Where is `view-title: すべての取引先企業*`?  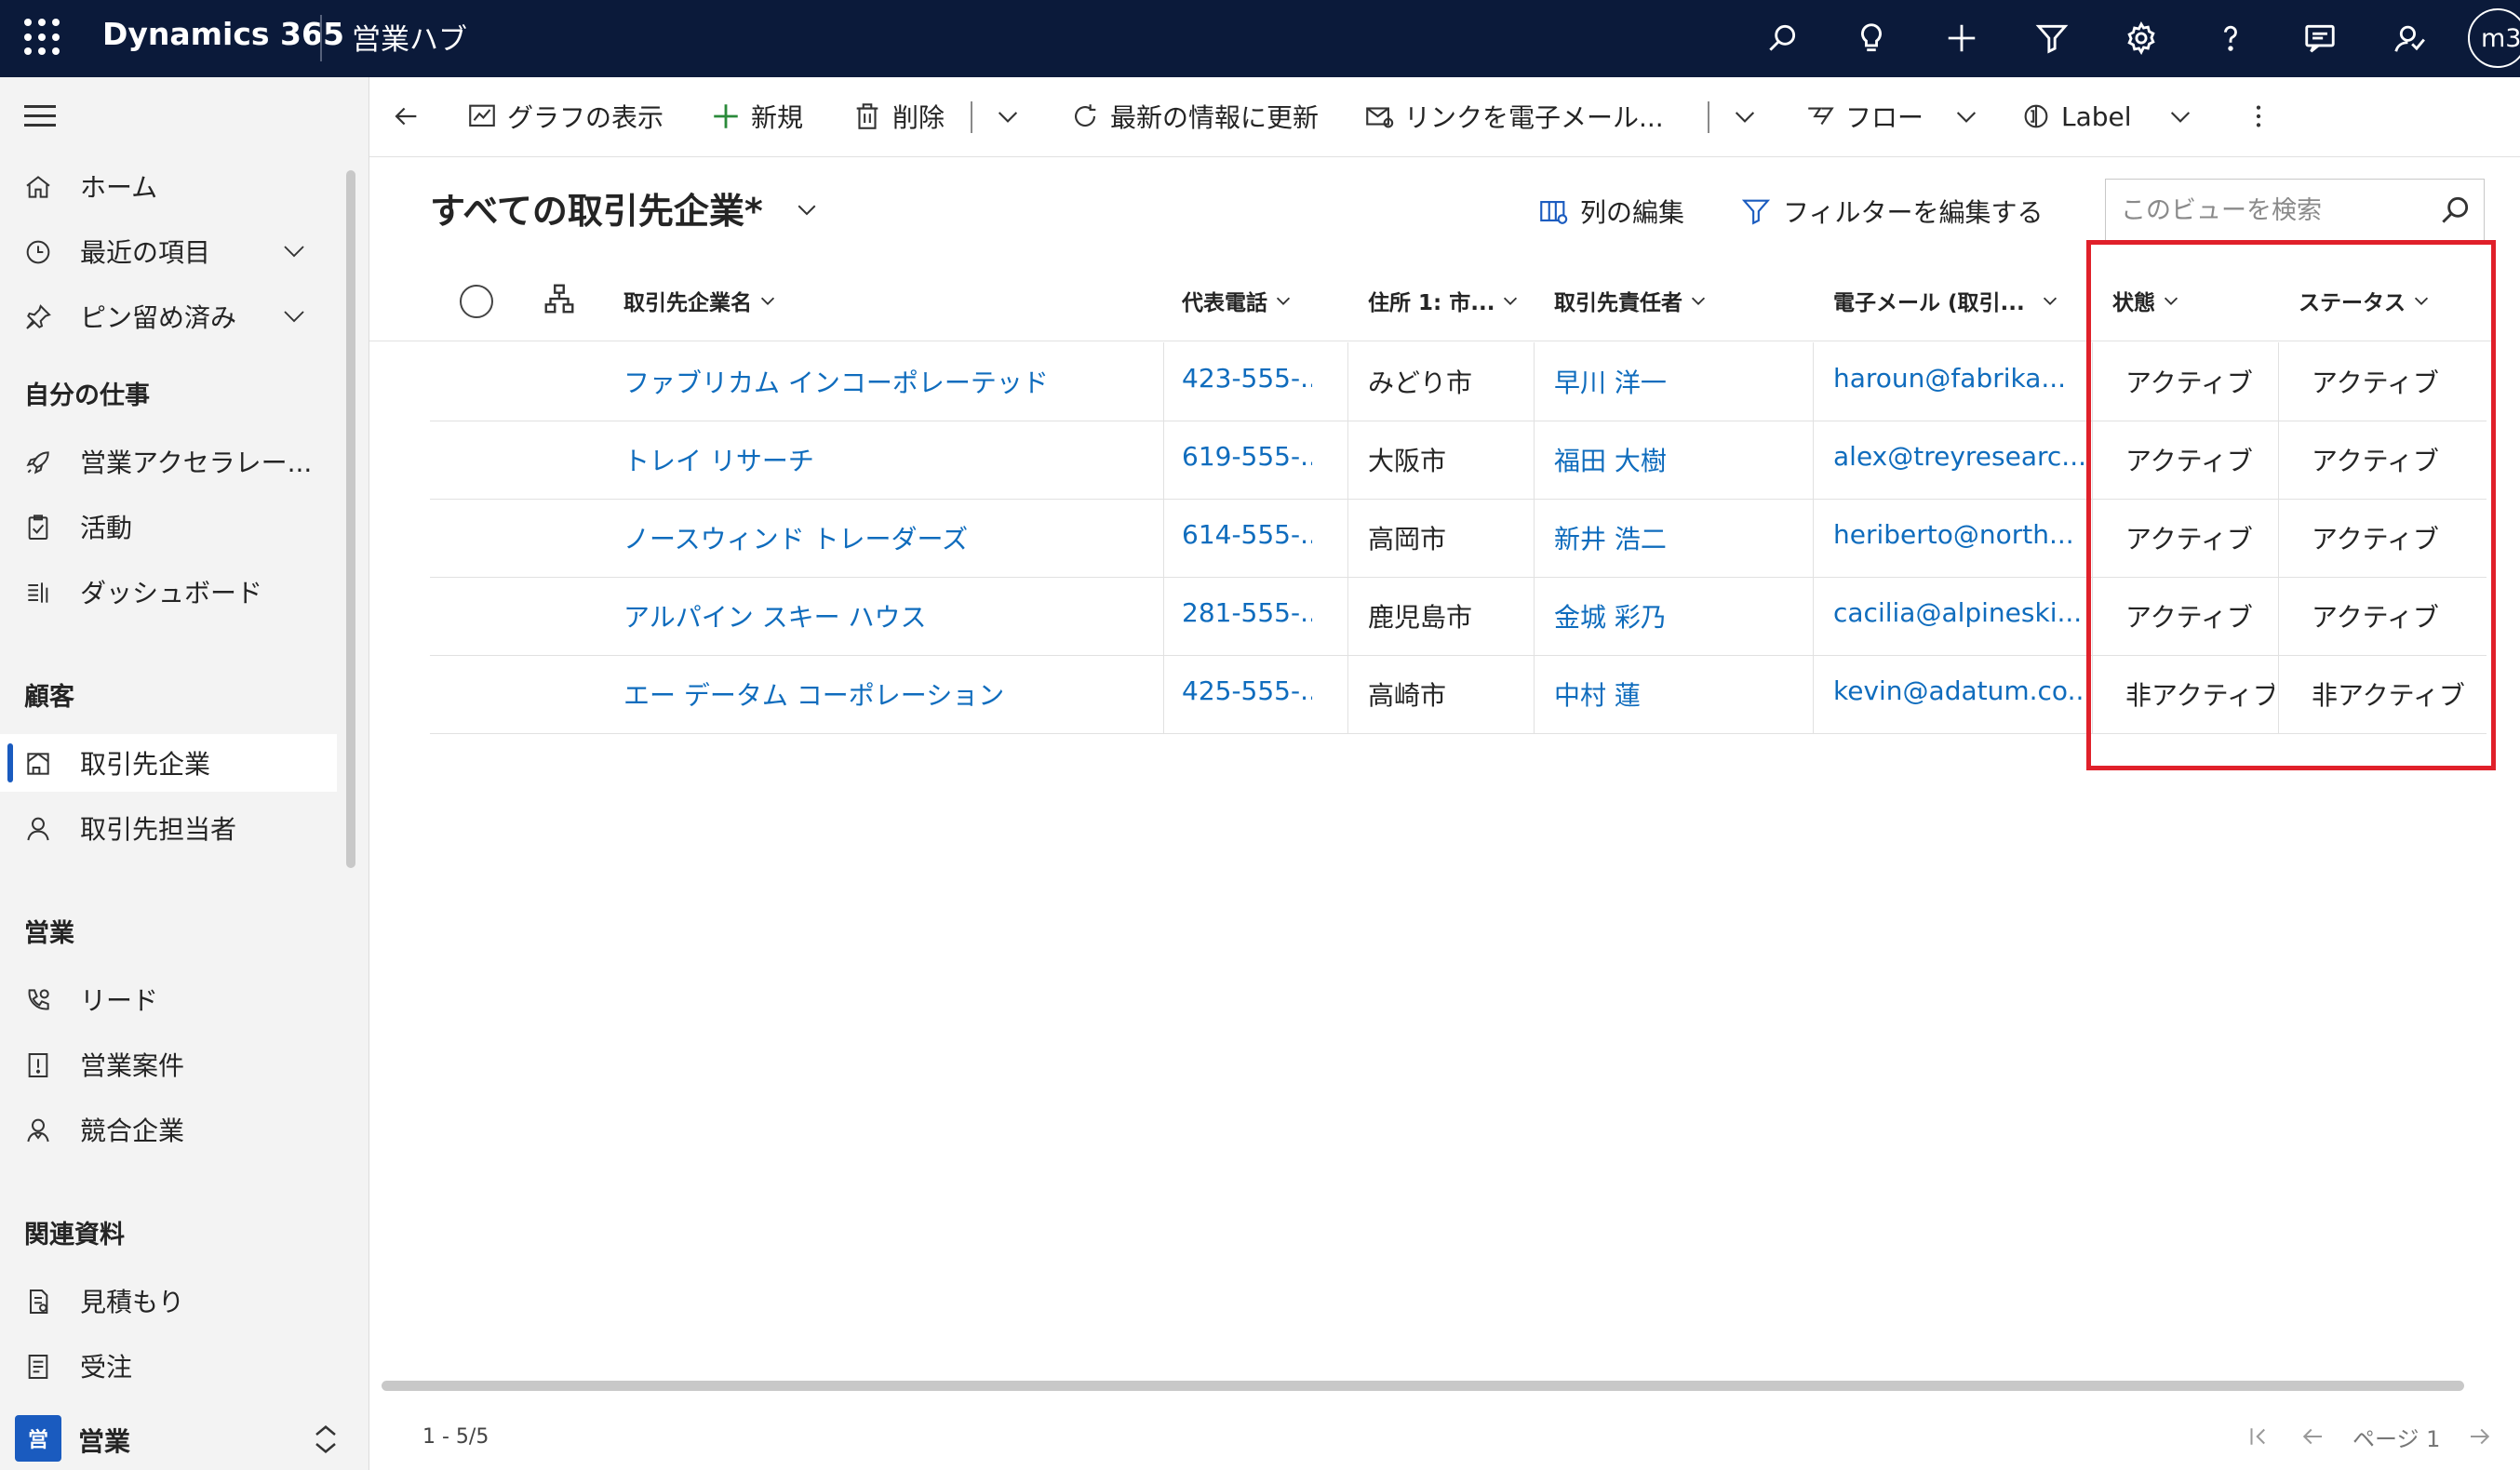
view-title: すべての取引先企業* is located at coordinates (596, 208).